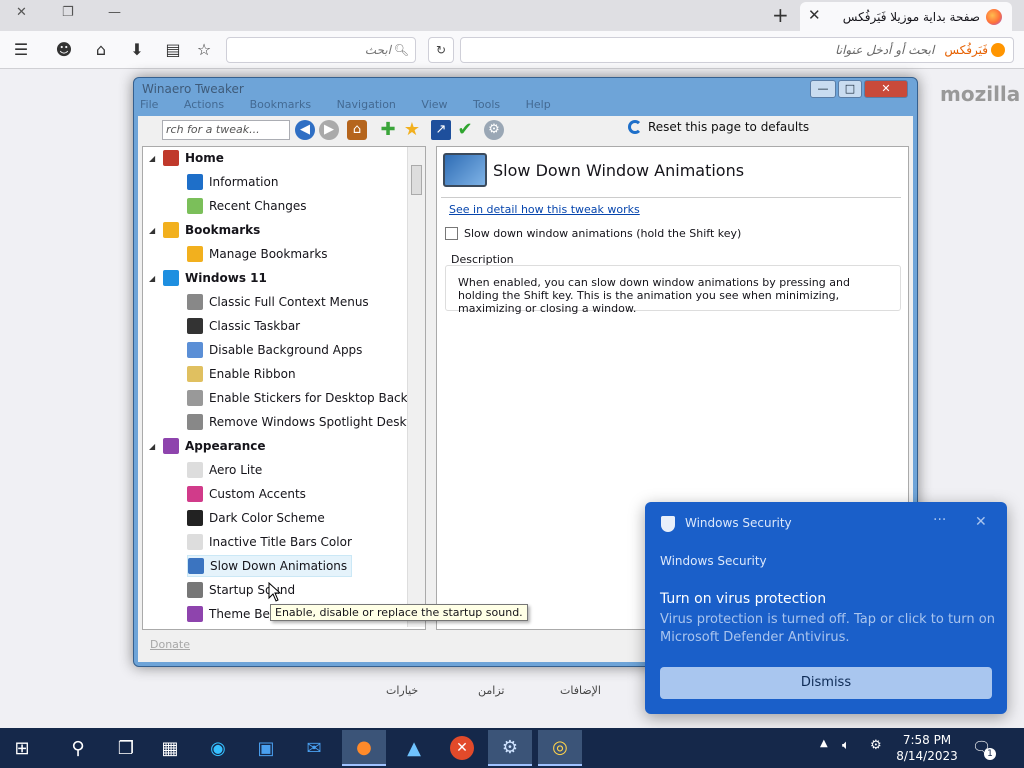  I want to click on reload-button: ↻, so click(441, 50).